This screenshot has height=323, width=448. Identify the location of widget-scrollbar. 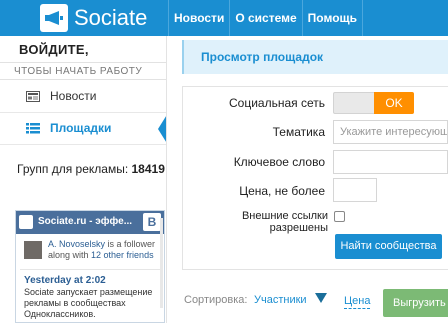
(161, 263).